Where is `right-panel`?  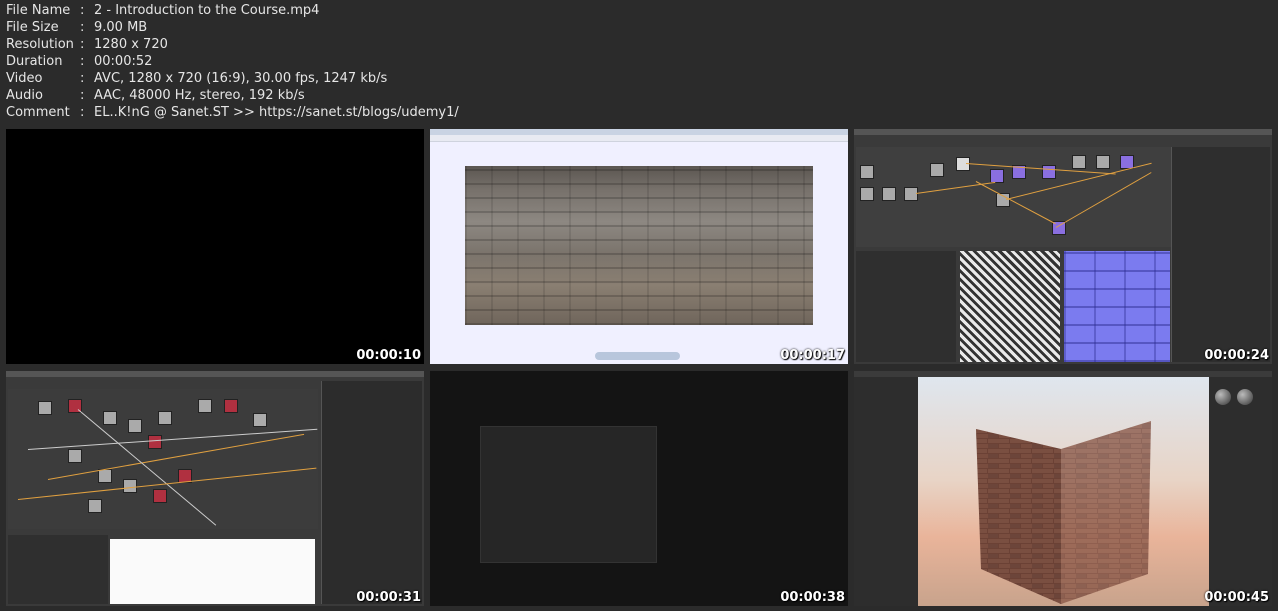 right-panel is located at coordinates (1240, 491).